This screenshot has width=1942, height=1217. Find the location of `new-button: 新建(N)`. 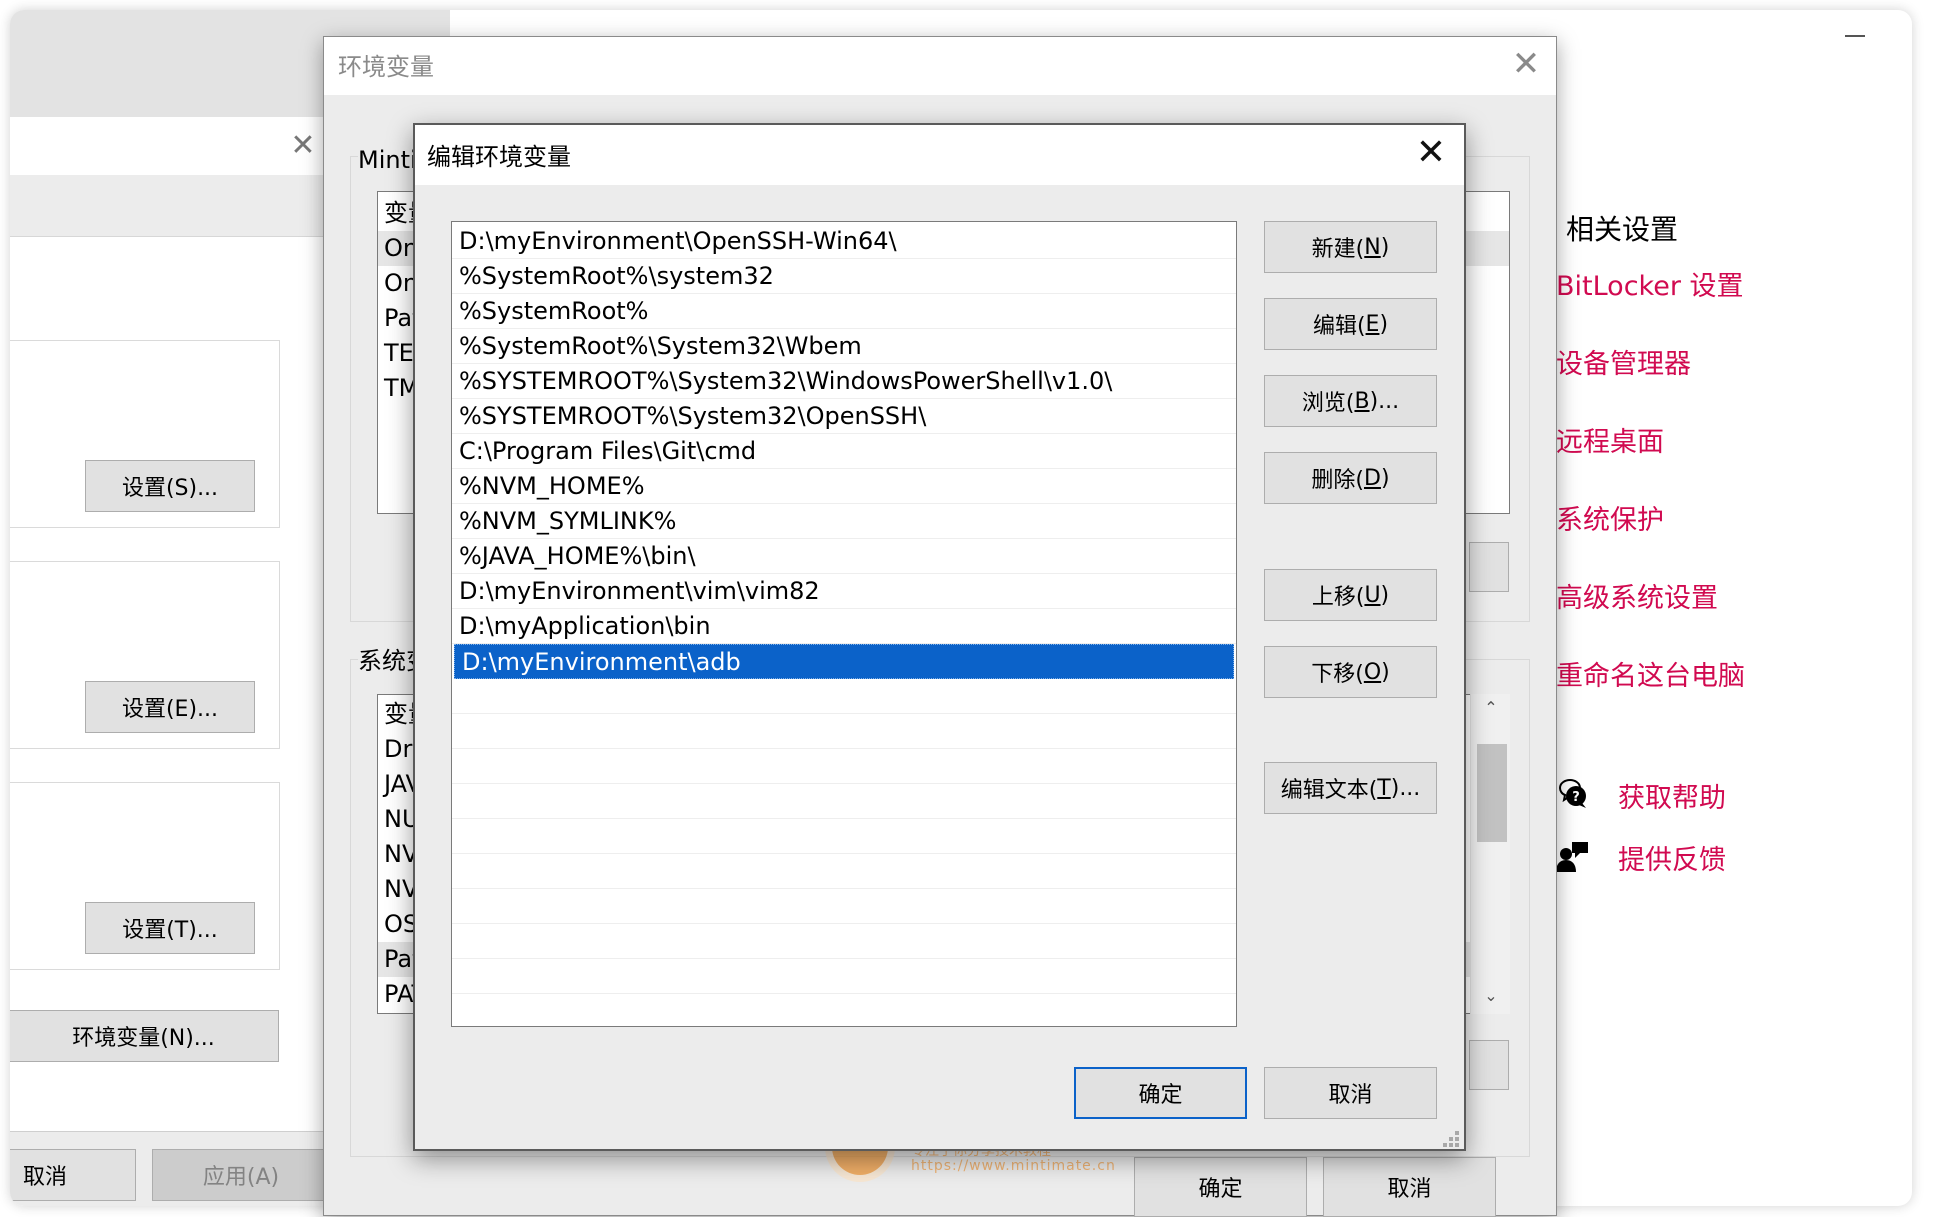

new-button: 新建(N) is located at coordinates (1350, 247).